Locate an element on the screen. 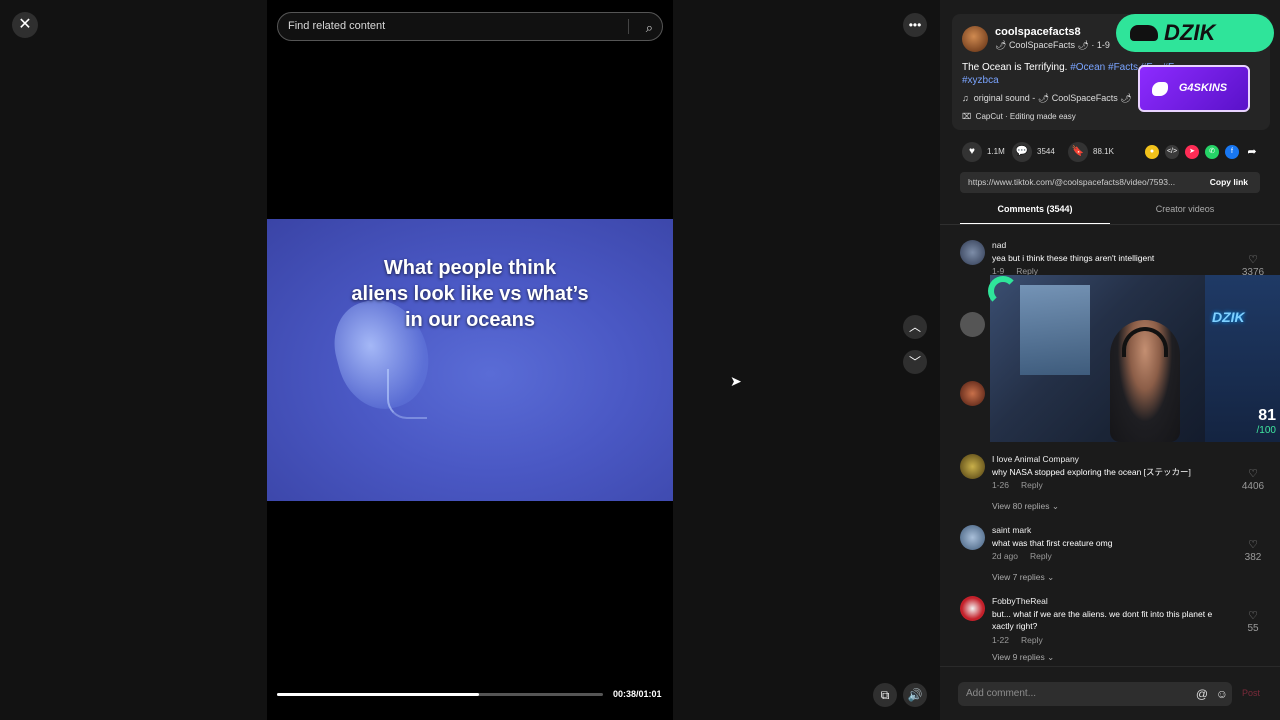 The height and width of the screenshot is (720, 1280). score-total: /100 is located at coordinates (1266, 430).